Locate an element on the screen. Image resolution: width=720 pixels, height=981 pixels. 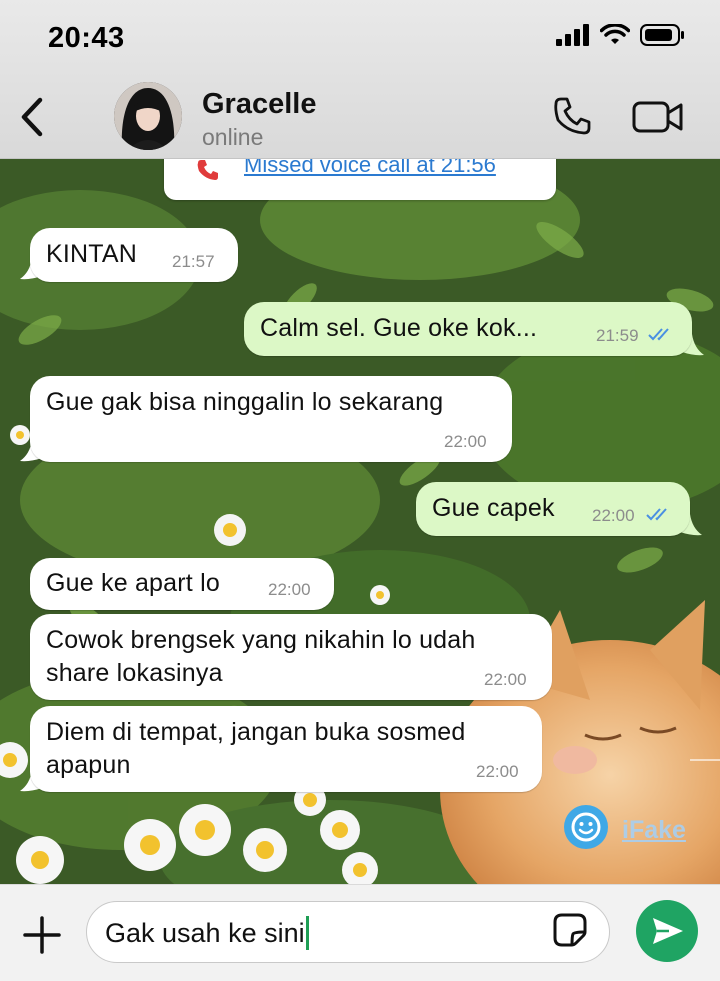
message-bubble-incoming: Gue ke apart lo 22:00 is located at coordinates (182, 584).